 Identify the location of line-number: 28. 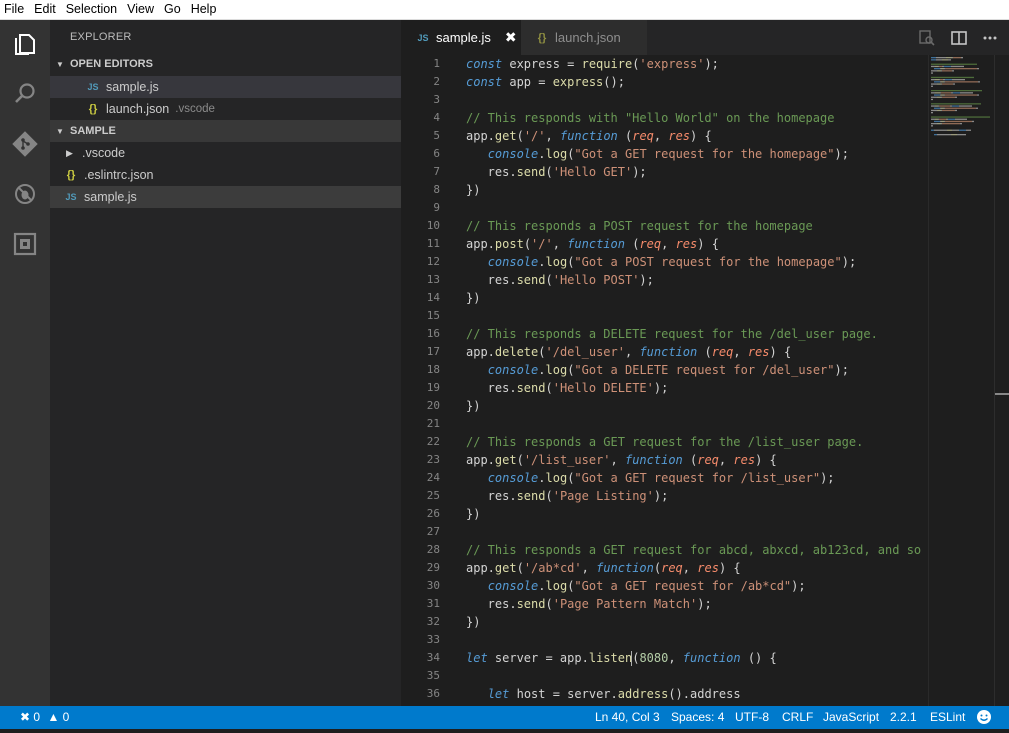
(433, 549).